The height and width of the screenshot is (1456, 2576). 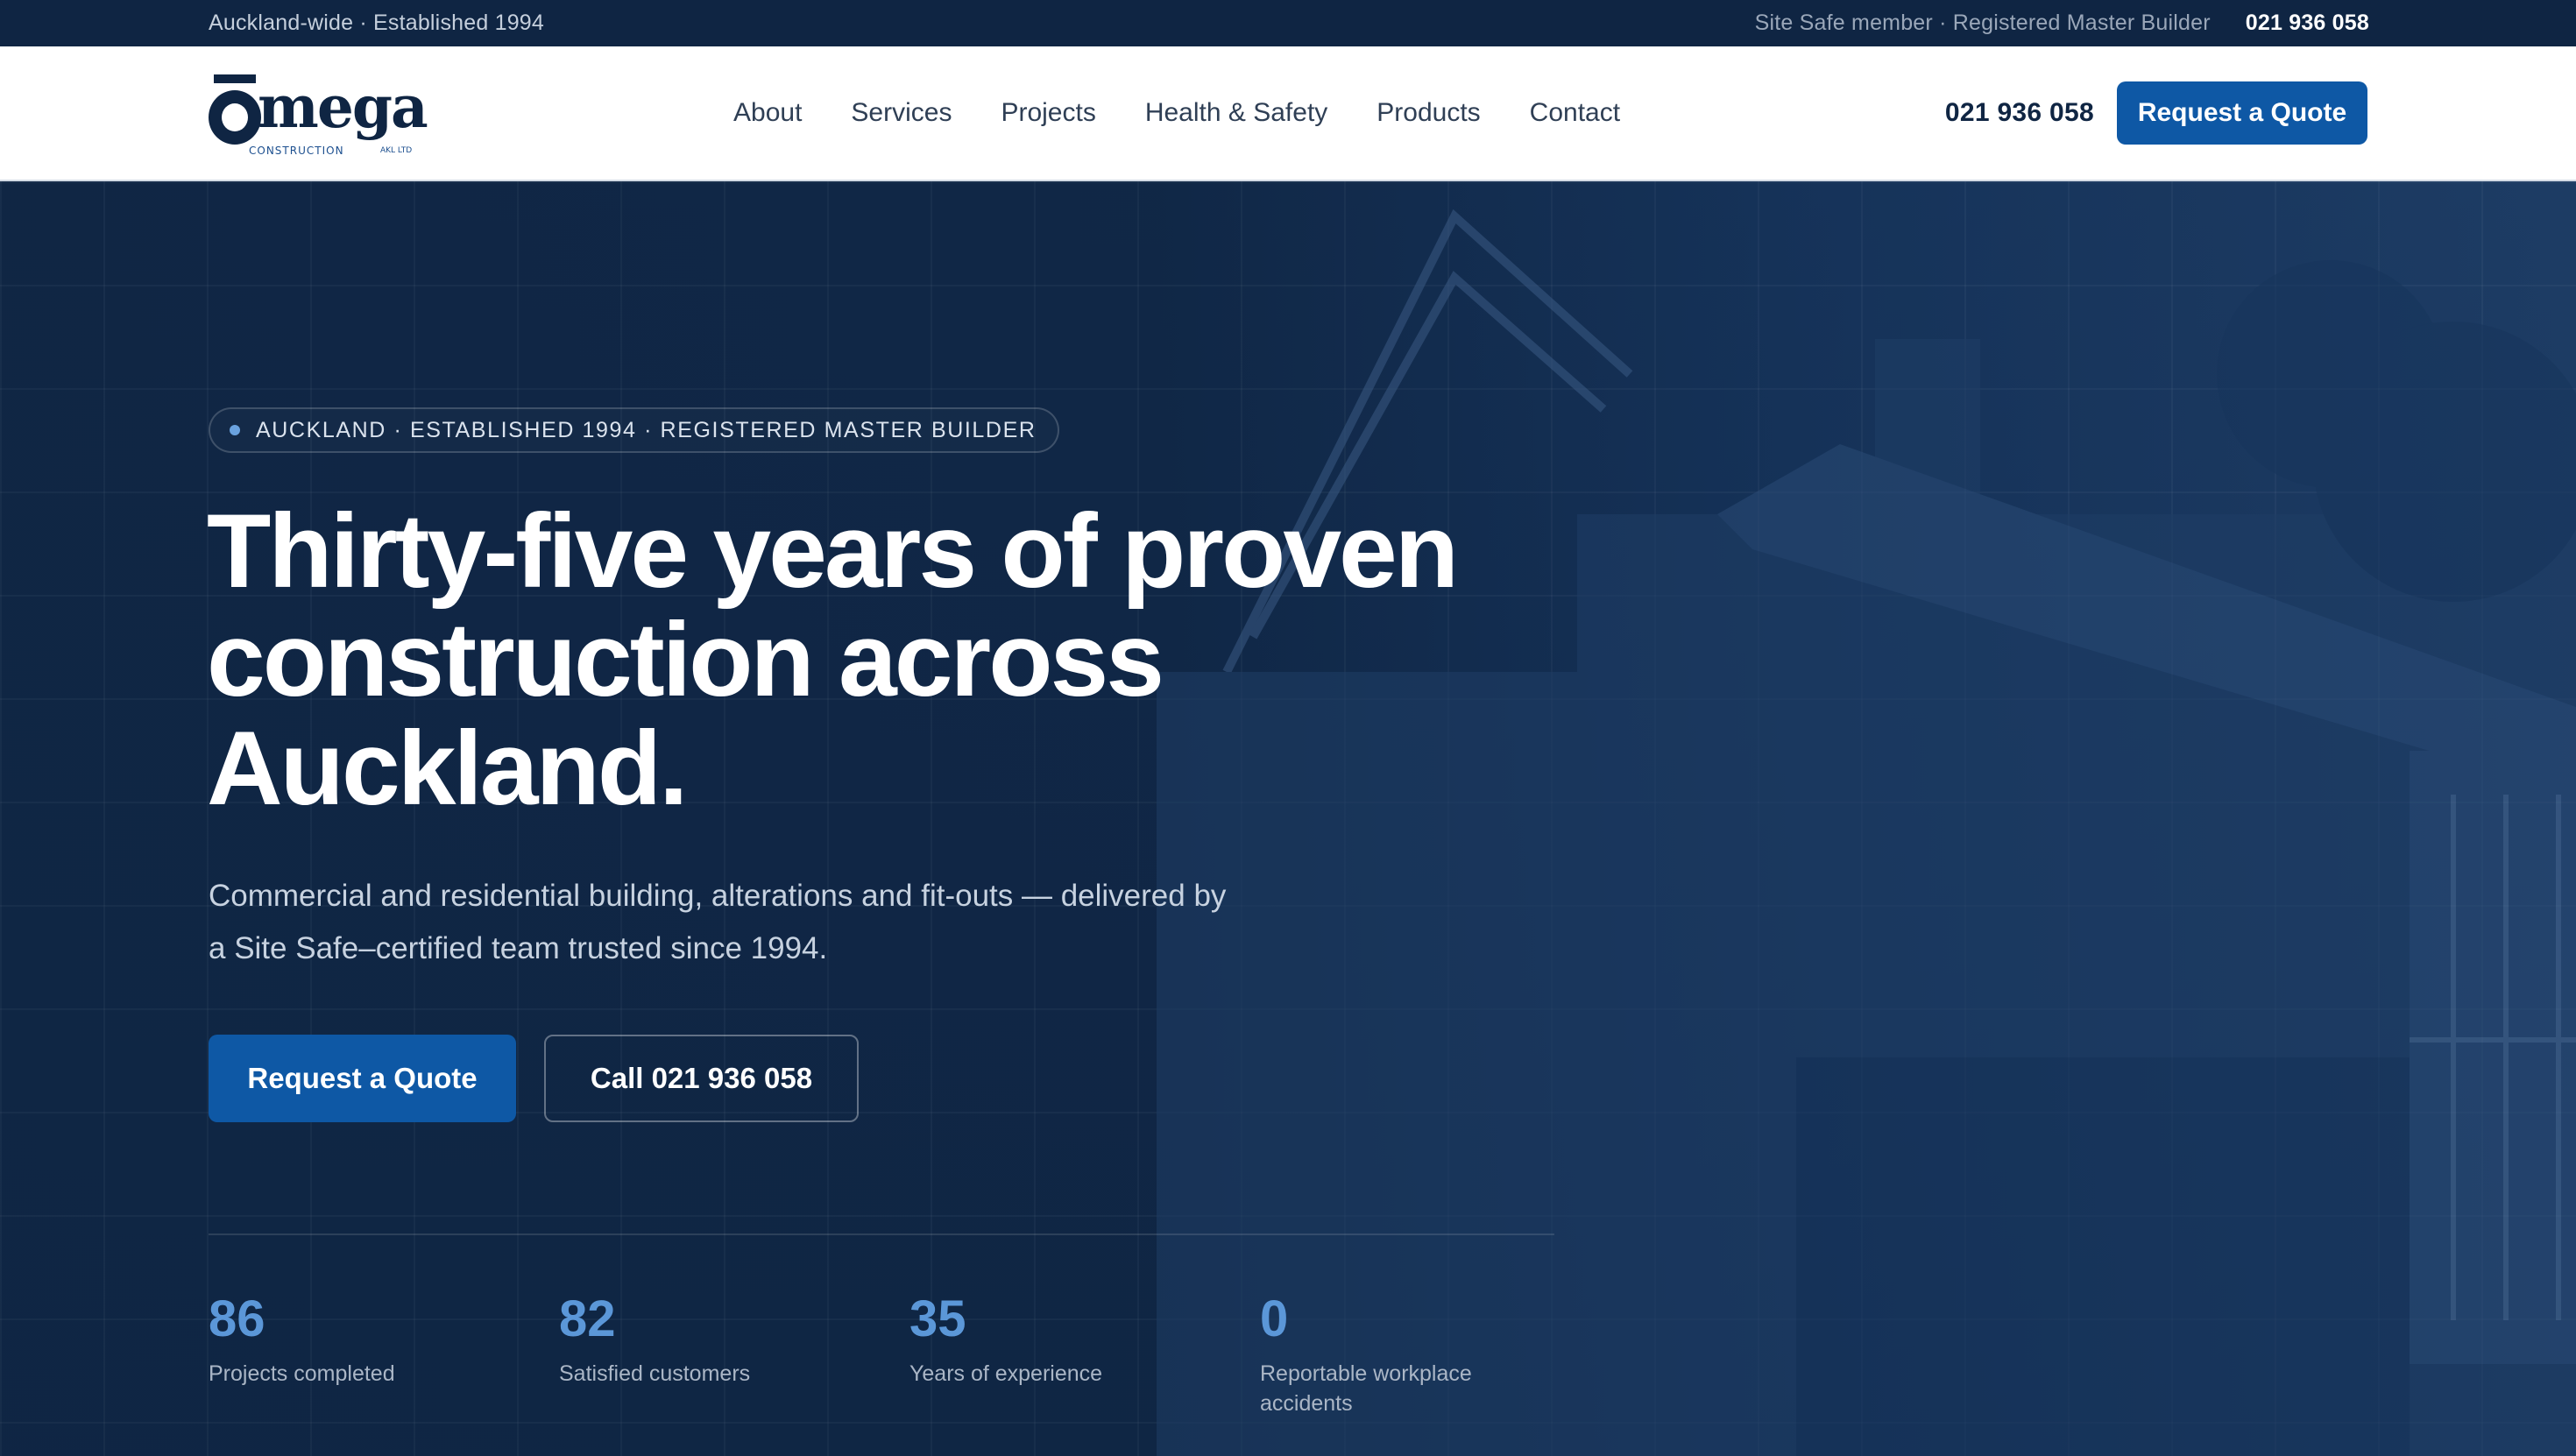 I want to click on omega-logo: mega CONSTRUCTION AKL LTD, so click(x=318, y=115).